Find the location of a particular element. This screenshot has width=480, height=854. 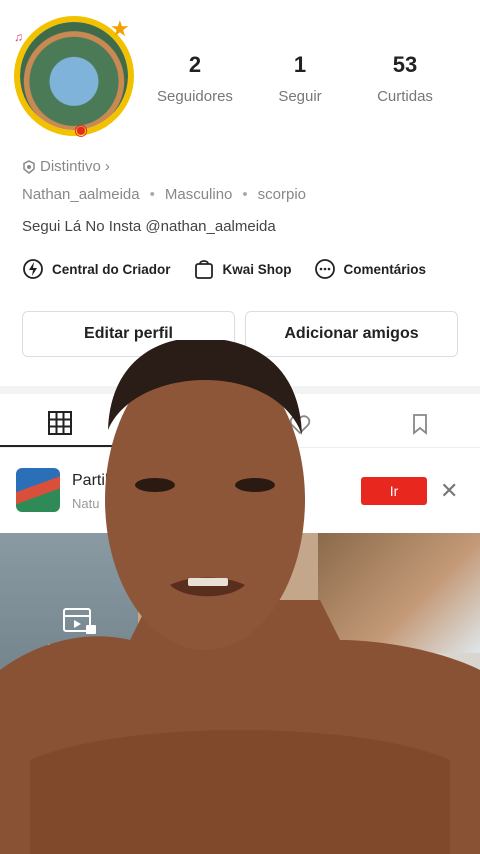

comments-link: Comentários is located at coordinates (370, 269).